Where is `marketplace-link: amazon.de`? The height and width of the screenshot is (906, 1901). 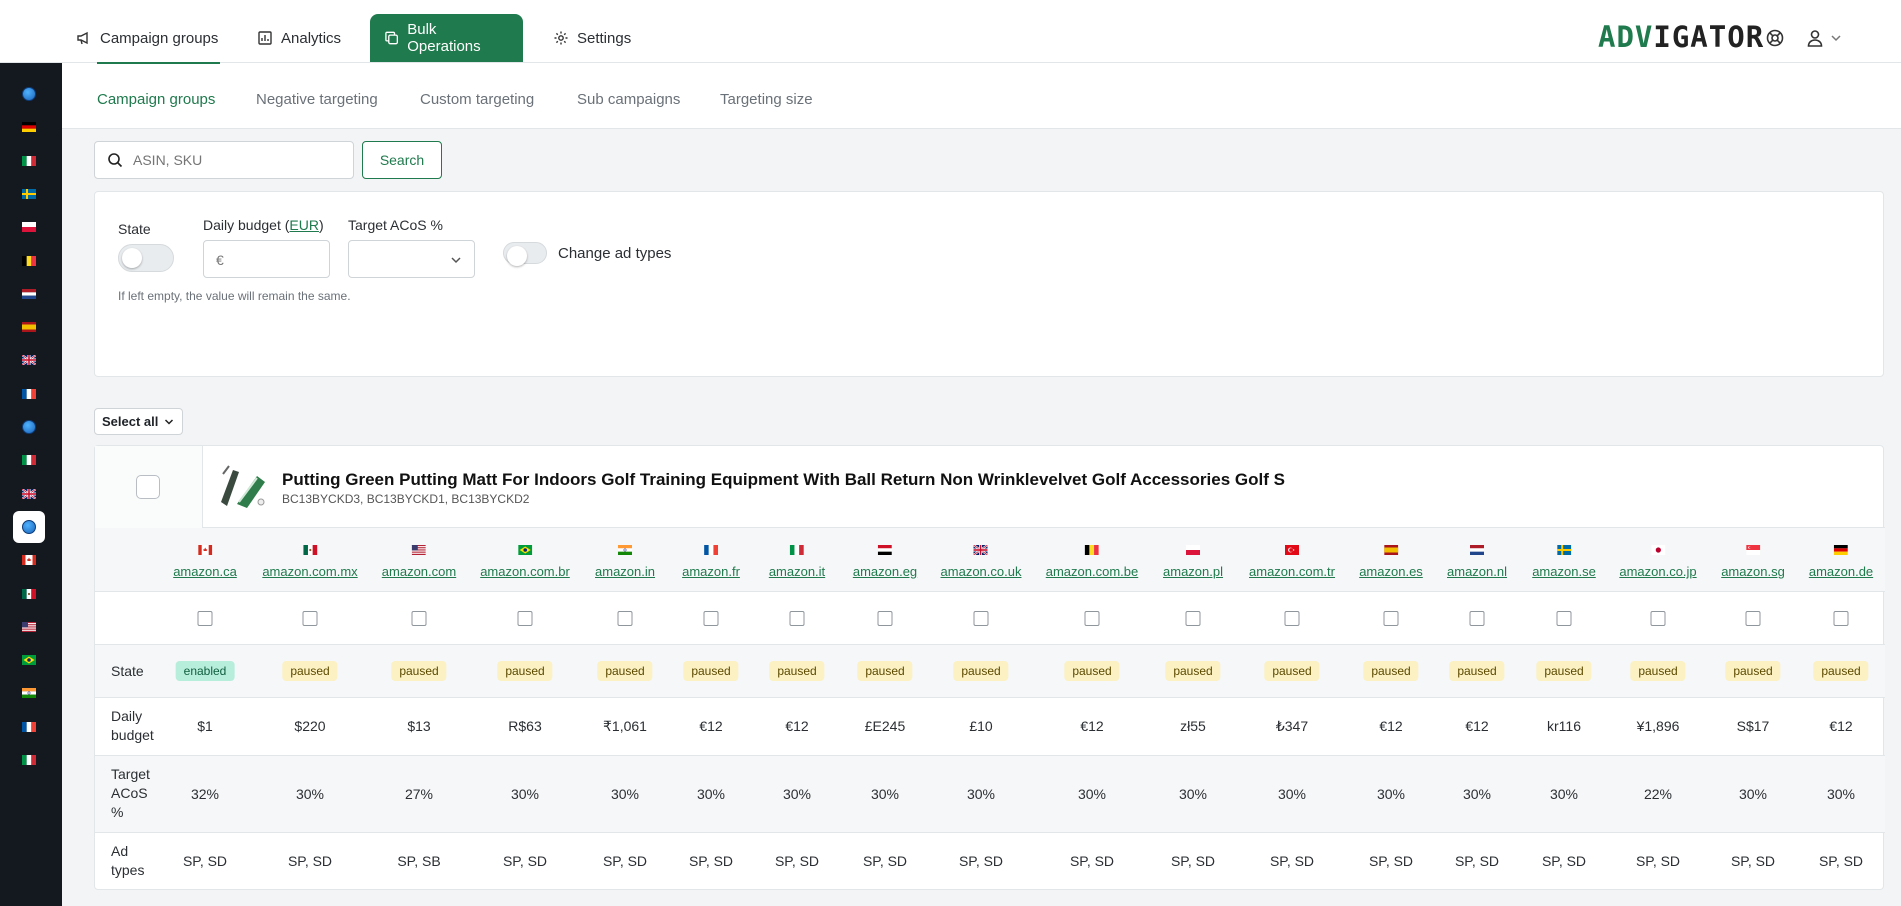
marketplace-link: amazon.de is located at coordinates (1841, 571).